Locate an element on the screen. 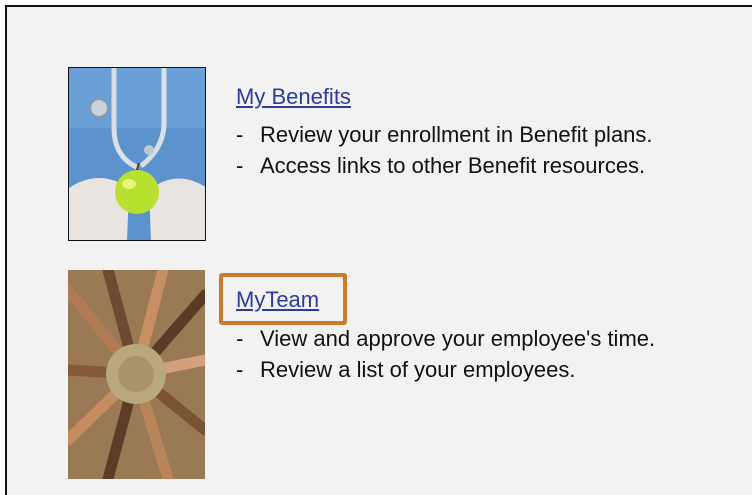  team-bullet-text: View and approve your employee's time. is located at coordinates (458, 338).